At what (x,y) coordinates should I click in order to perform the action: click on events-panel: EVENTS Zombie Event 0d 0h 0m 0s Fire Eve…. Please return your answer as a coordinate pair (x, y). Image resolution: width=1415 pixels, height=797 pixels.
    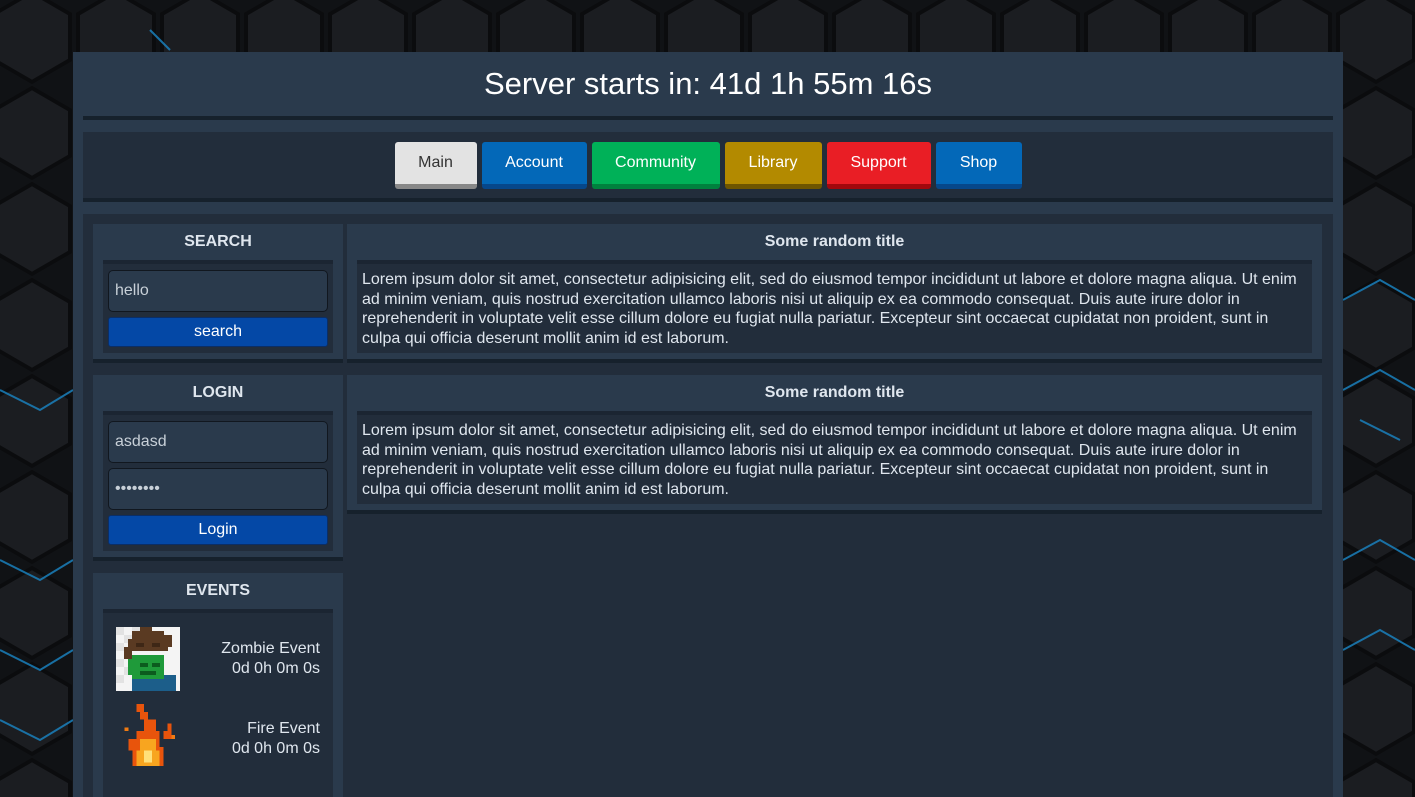
    Looking at the image, I should click on (218, 685).